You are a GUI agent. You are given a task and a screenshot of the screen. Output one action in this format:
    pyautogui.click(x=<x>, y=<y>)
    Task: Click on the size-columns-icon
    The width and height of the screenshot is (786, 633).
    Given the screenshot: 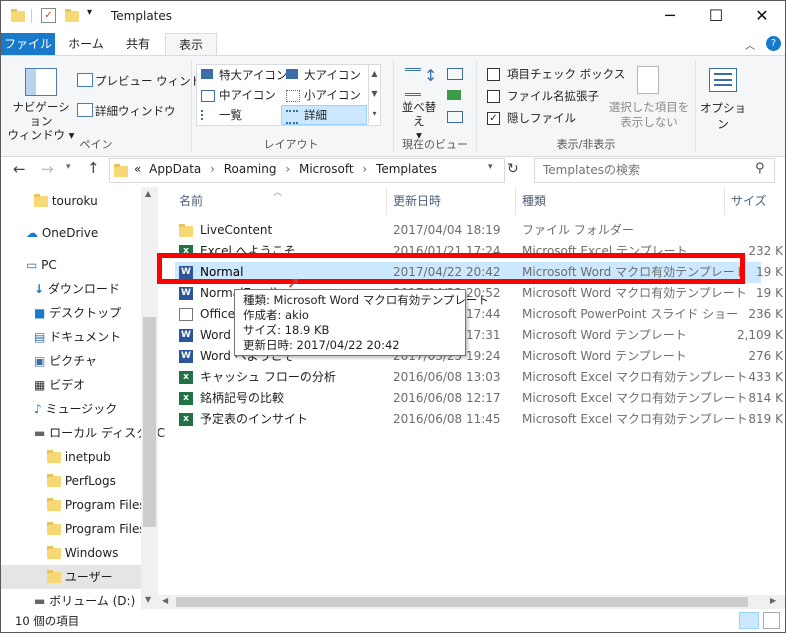 What is the action you would take?
    pyautogui.click(x=455, y=117)
    